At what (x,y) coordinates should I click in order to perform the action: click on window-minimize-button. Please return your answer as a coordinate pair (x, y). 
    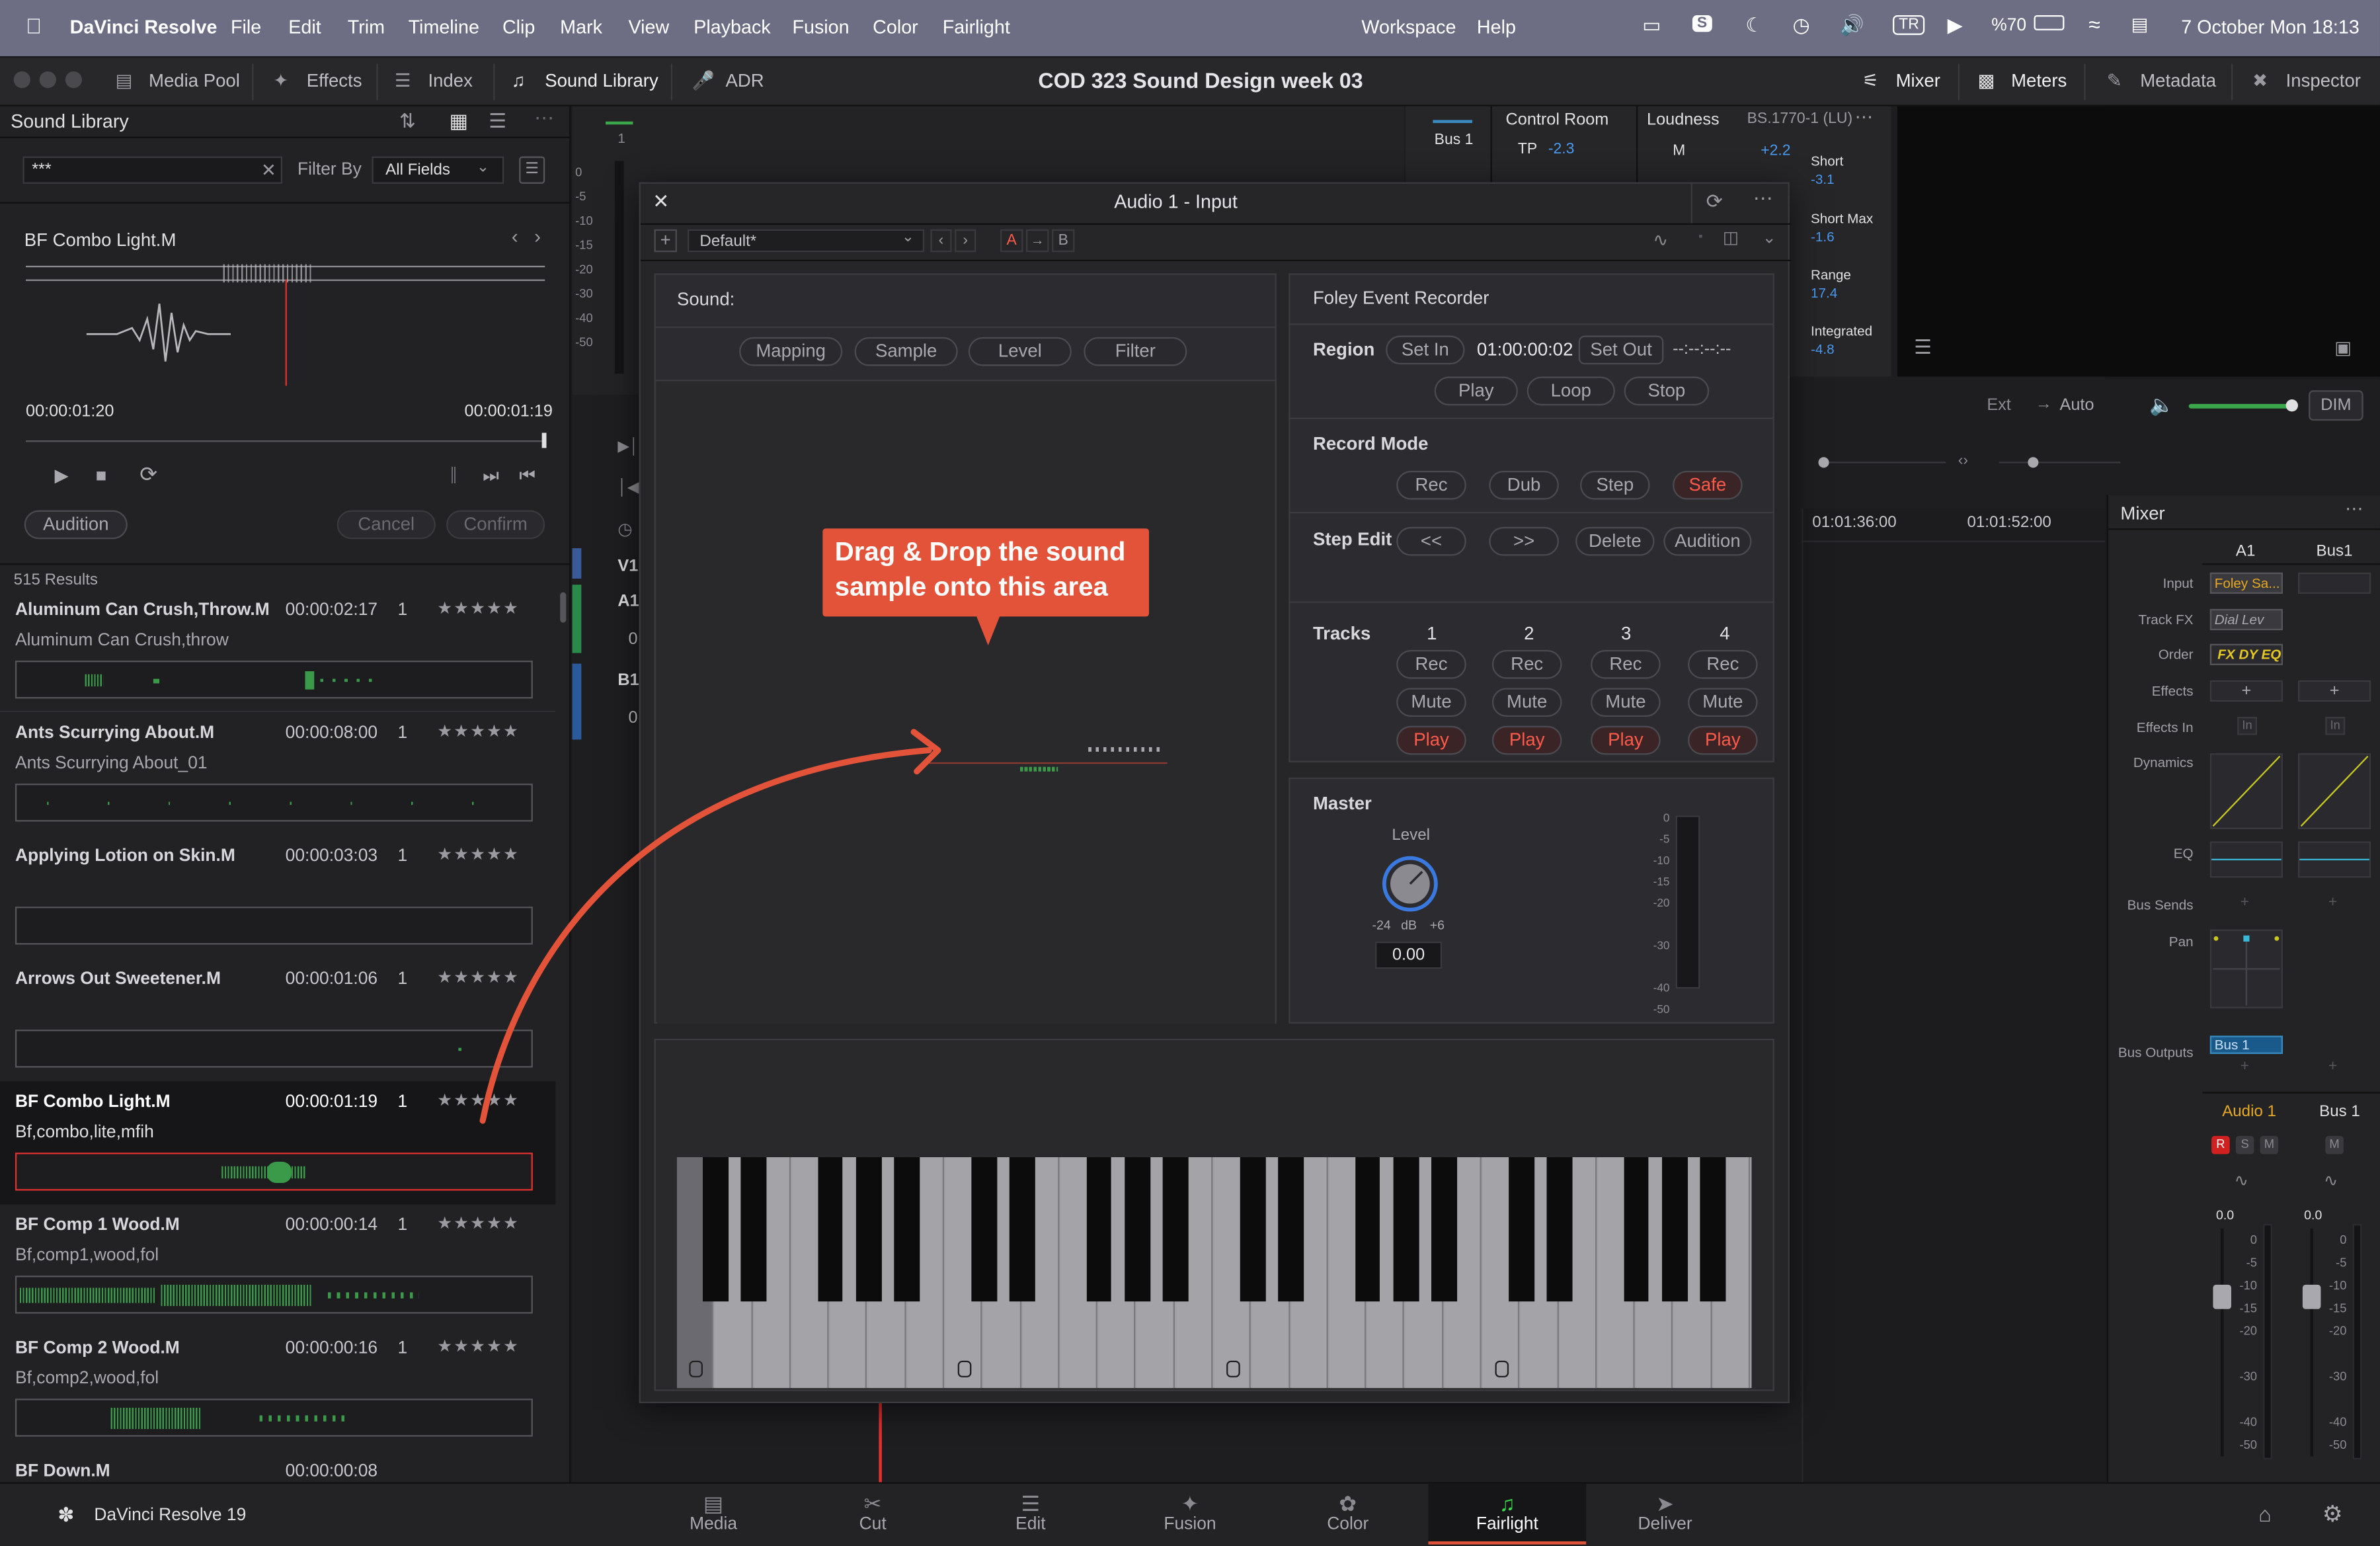
    Looking at the image, I should click on (47, 80).